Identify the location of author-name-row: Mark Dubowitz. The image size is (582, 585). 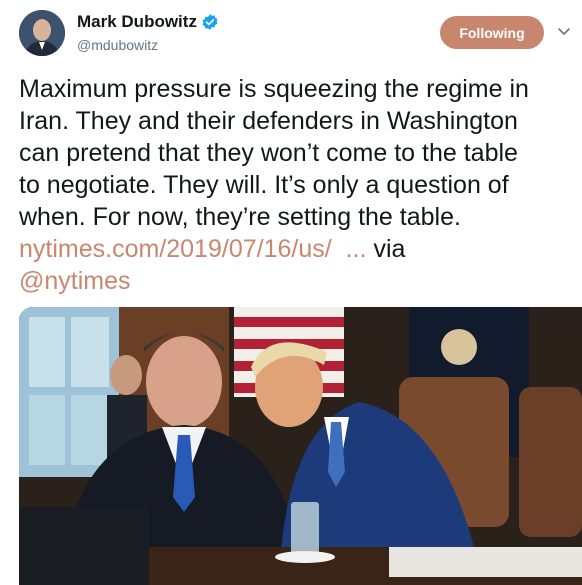
(148, 22).